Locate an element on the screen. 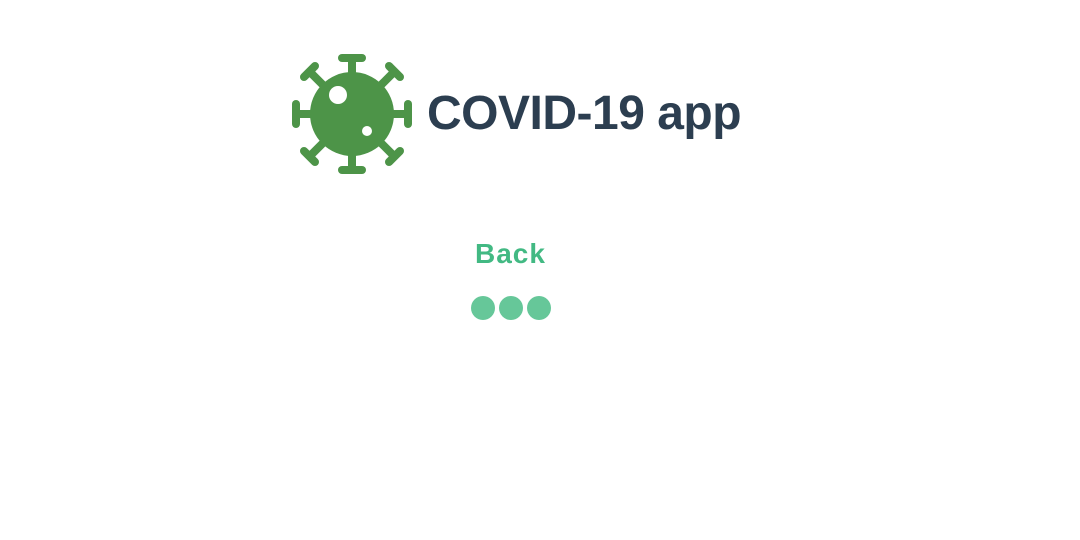  loading-dots-icon is located at coordinates (511, 308).